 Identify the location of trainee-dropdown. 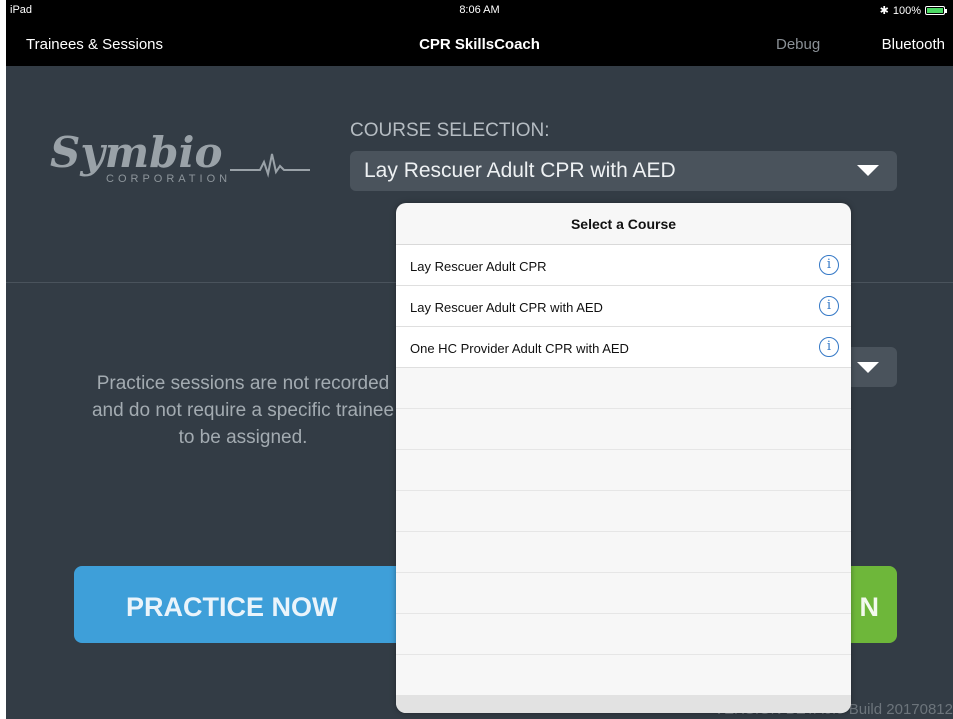
(871, 367).